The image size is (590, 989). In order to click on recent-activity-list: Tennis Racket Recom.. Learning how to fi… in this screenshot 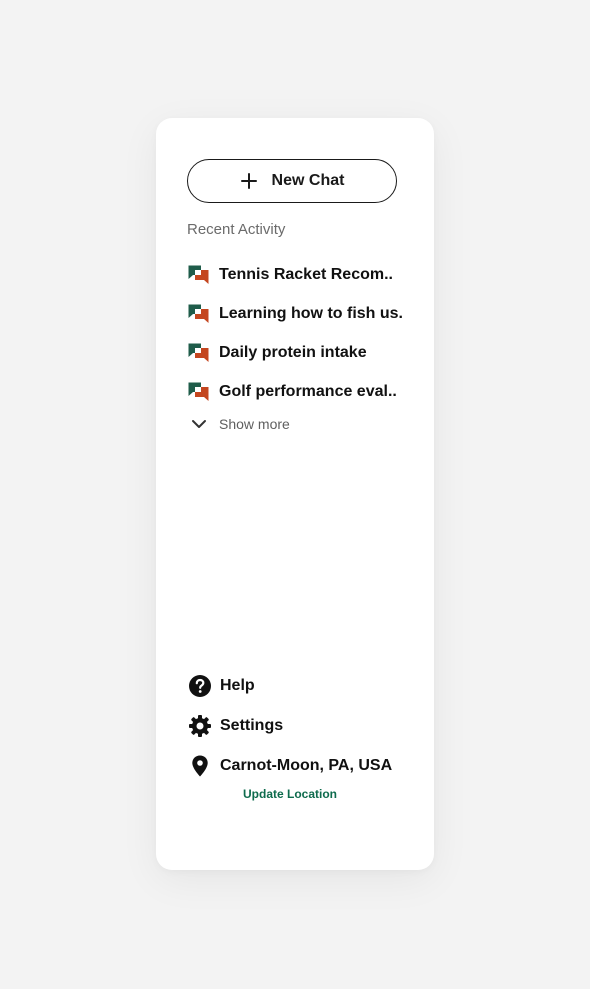, I will do `click(294, 333)`.